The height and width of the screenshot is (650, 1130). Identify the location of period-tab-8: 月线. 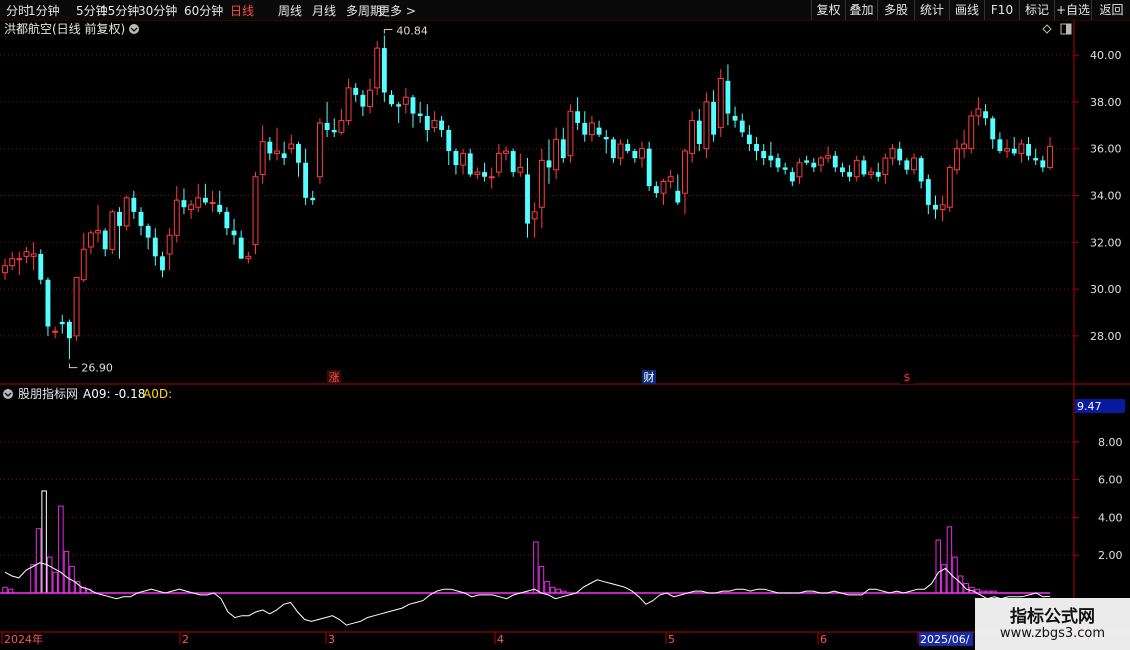
(324, 10).